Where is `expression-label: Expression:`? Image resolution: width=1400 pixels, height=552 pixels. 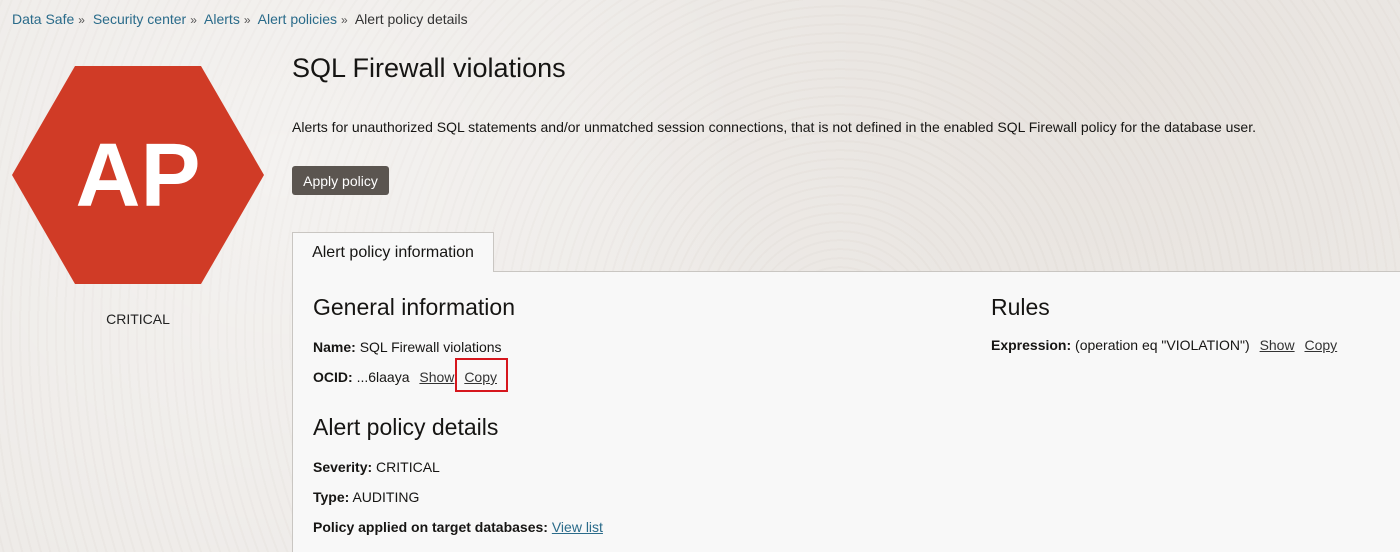 expression-label: Expression: is located at coordinates (1031, 345).